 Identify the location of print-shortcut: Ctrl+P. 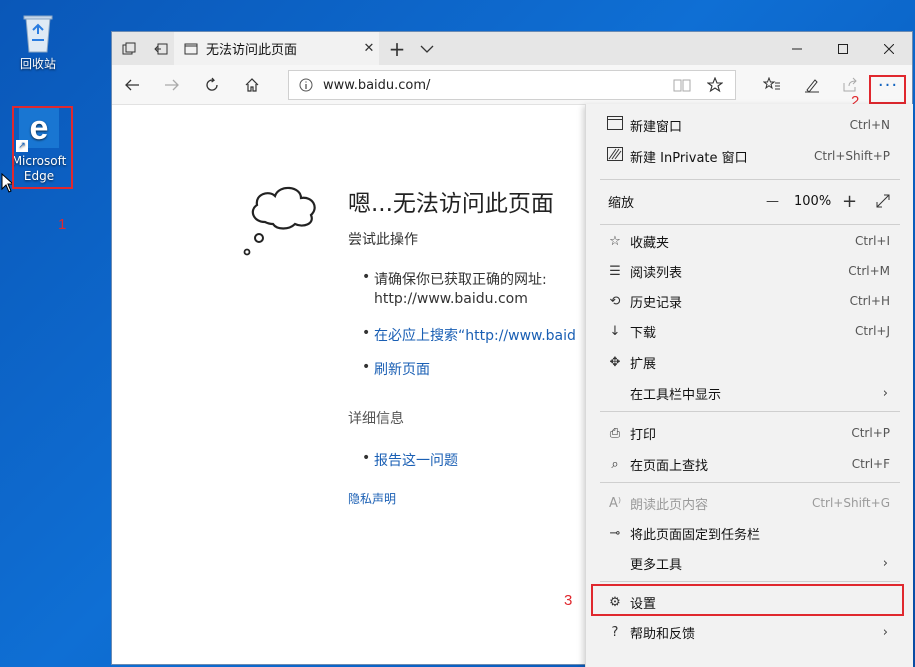
(870, 433).